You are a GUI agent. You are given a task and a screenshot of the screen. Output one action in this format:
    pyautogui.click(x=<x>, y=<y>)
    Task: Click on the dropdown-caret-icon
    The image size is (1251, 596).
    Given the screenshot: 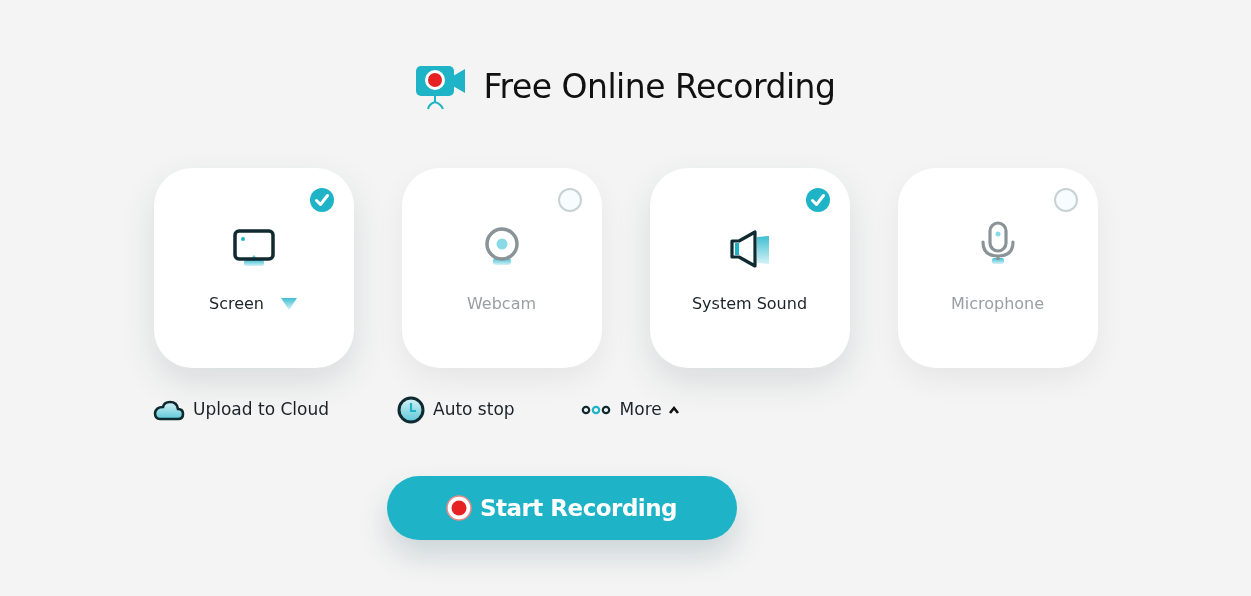 What is the action you would take?
    pyautogui.click(x=289, y=304)
    